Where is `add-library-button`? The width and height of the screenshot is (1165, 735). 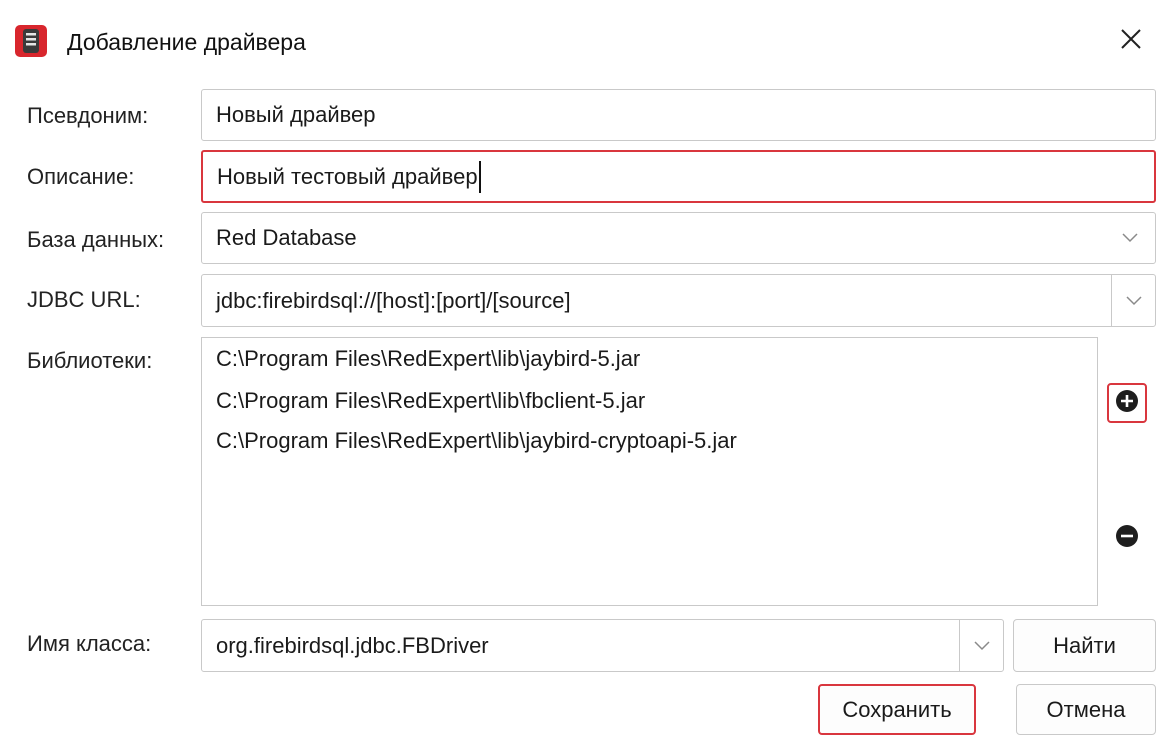
add-library-button is located at coordinates (1127, 403).